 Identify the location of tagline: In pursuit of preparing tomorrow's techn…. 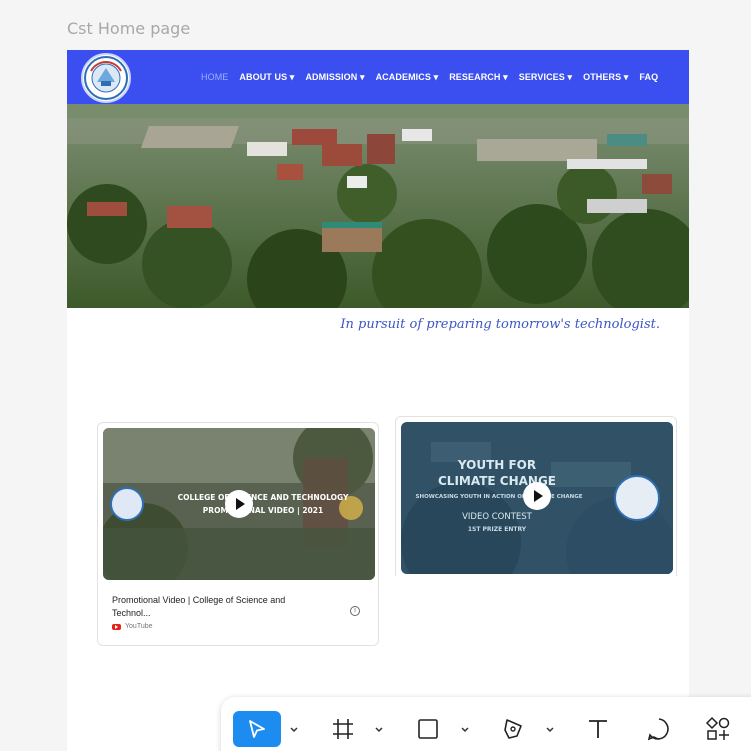
(500, 324).